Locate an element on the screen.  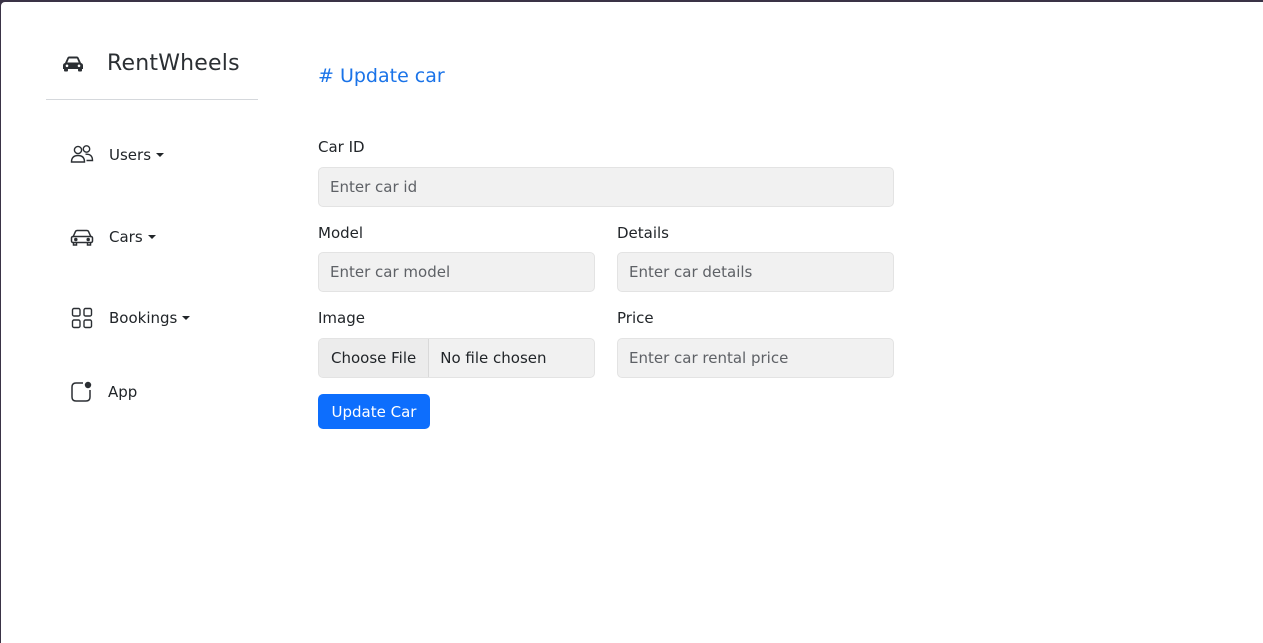
grid-icon is located at coordinates (82, 318).